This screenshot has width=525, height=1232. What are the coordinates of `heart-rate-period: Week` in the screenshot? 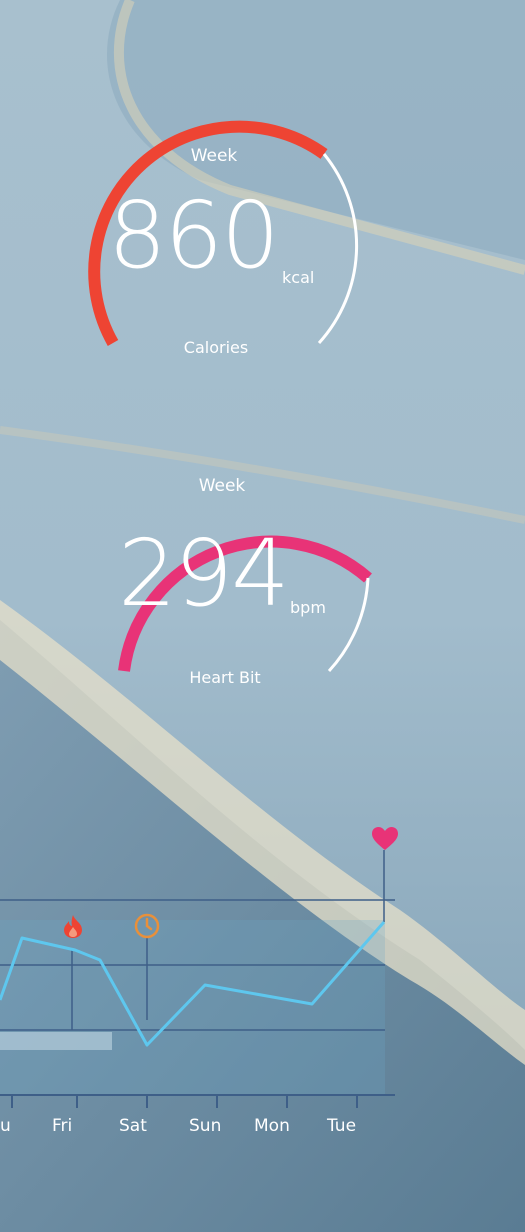 It's located at (222, 486).